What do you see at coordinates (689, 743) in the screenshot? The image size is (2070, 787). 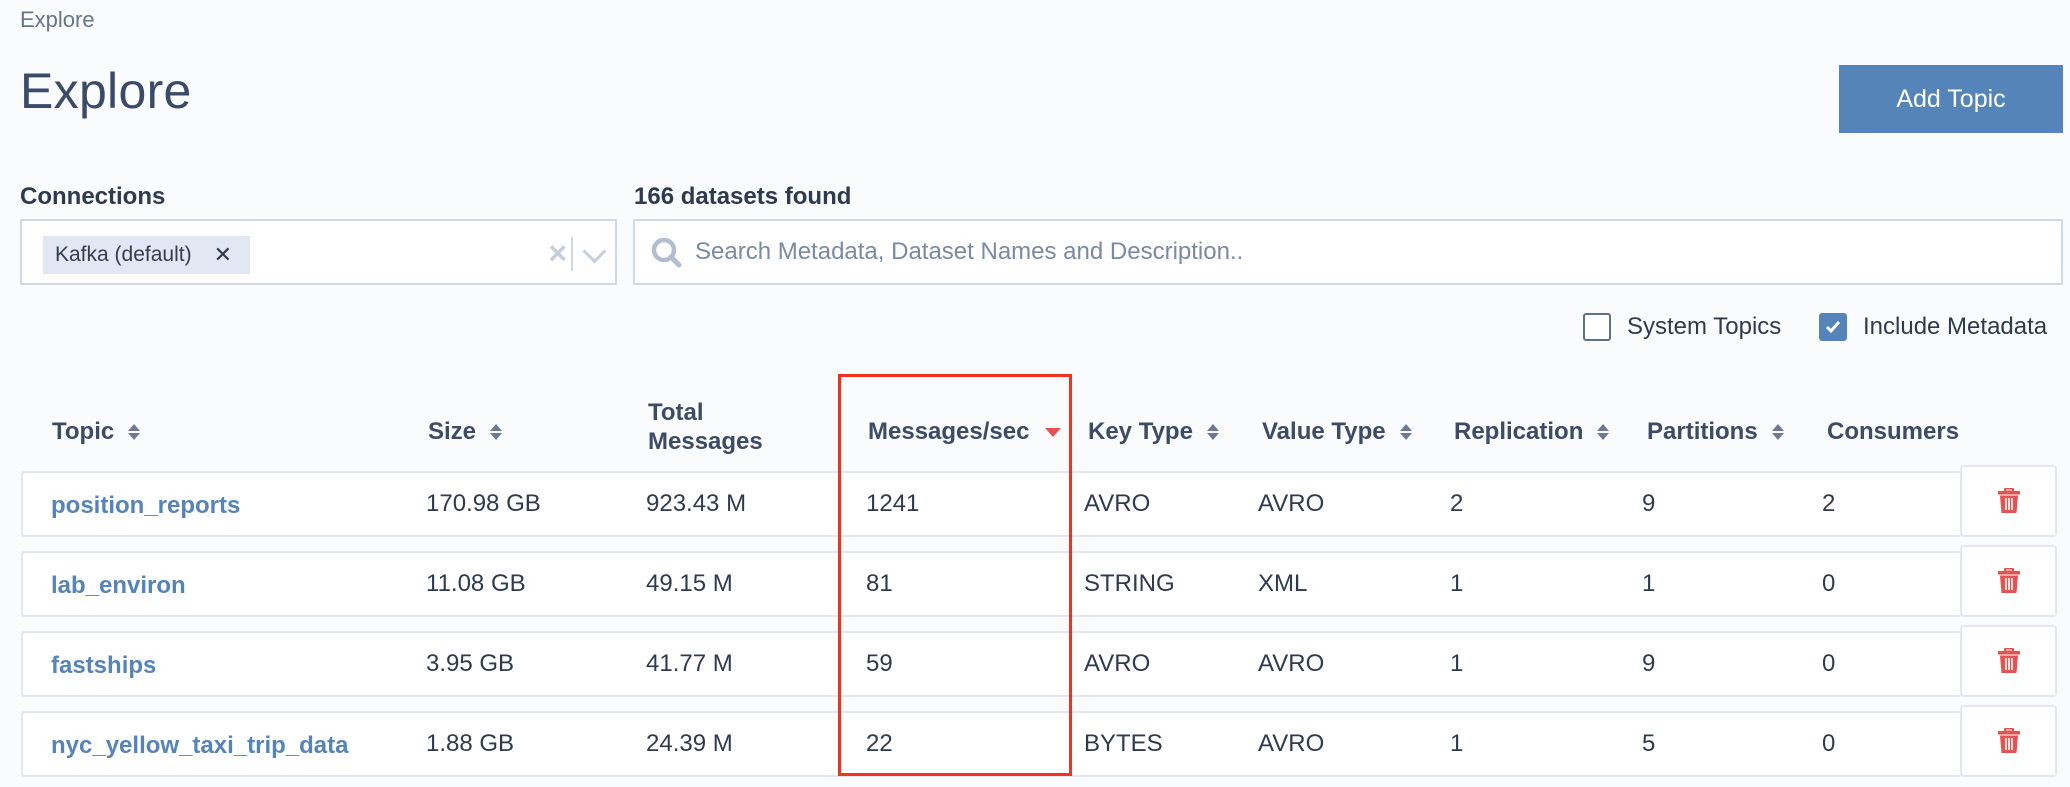 I see `total-messages-cell: 24.39 M` at bounding box center [689, 743].